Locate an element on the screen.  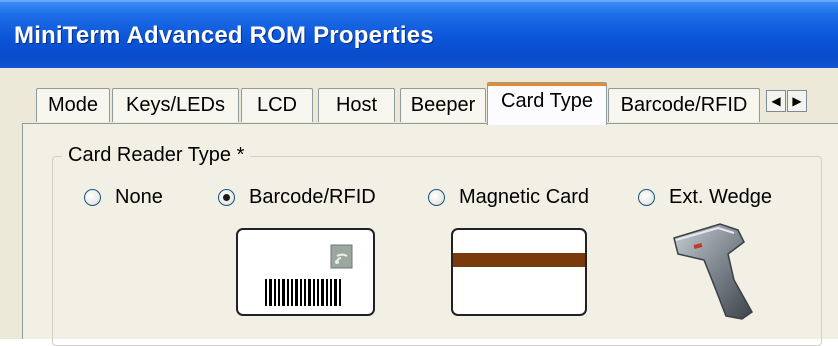
tab-beeper: Beeper is located at coordinates (443, 105).